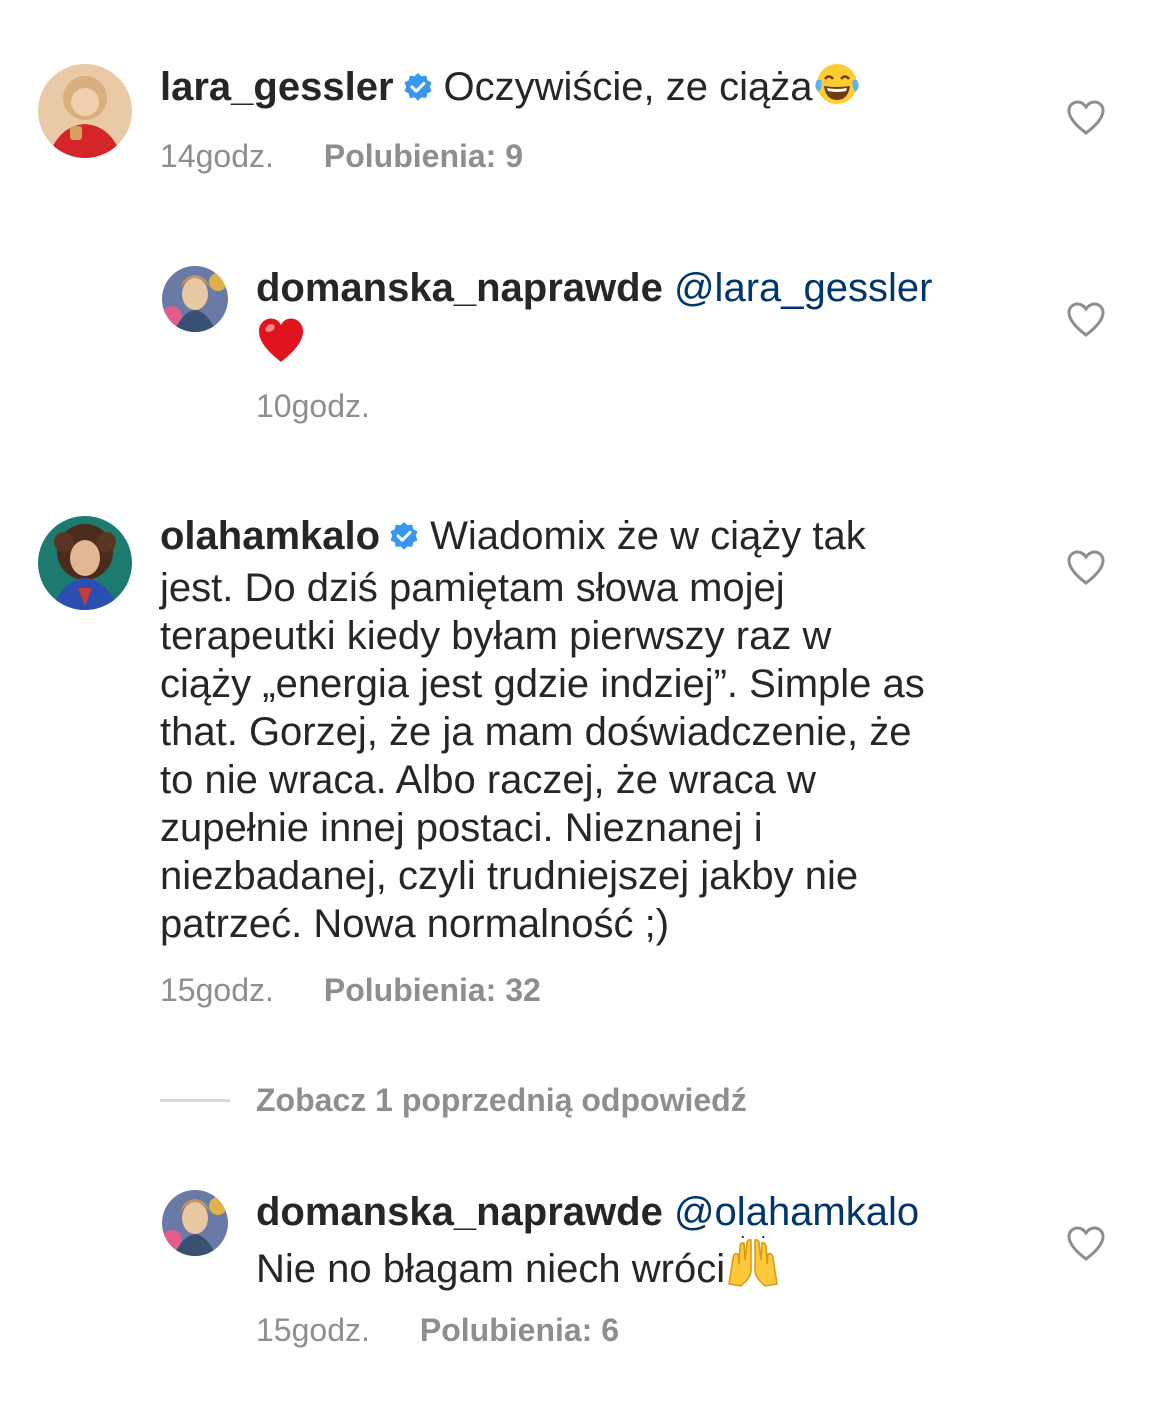 The height and width of the screenshot is (1406, 1170). What do you see at coordinates (753, 1265) in the screenshot?
I see `raising-hands-icon` at bounding box center [753, 1265].